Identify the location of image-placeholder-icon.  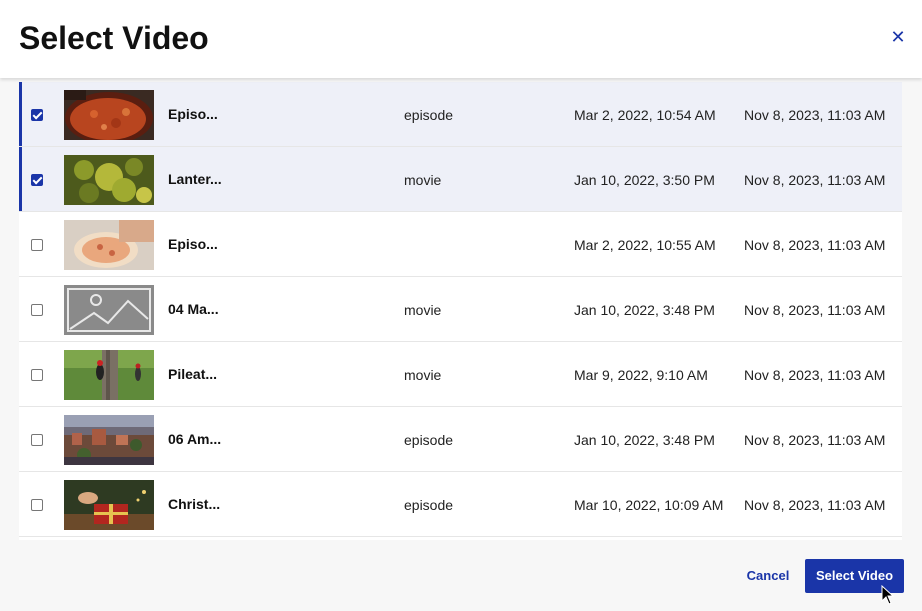
(109, 310).